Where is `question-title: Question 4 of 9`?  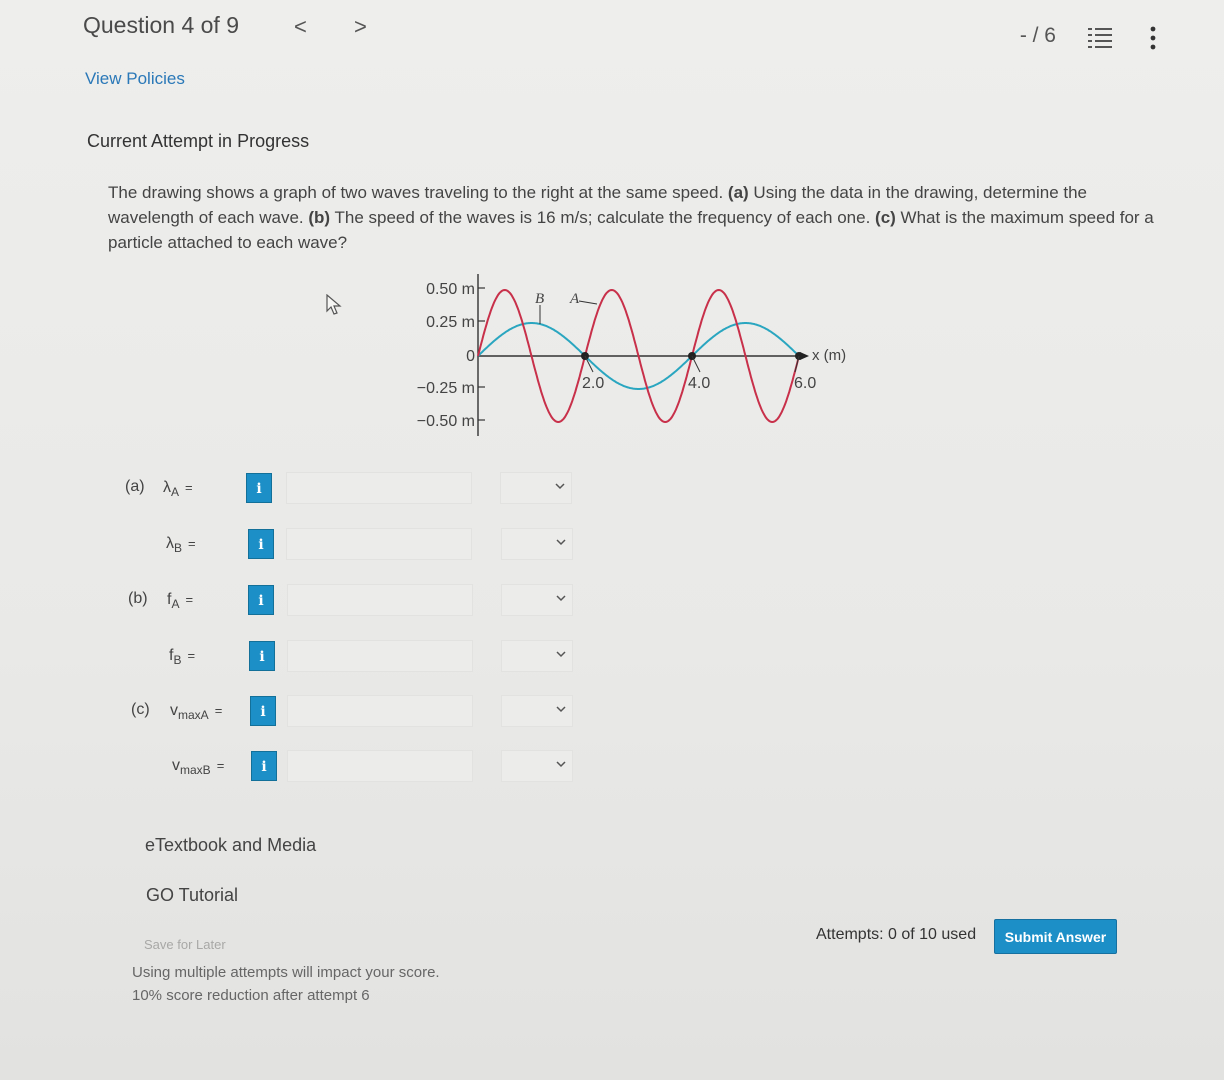
question-title: Question 4 of 9 is located at coordinates (161, 25).